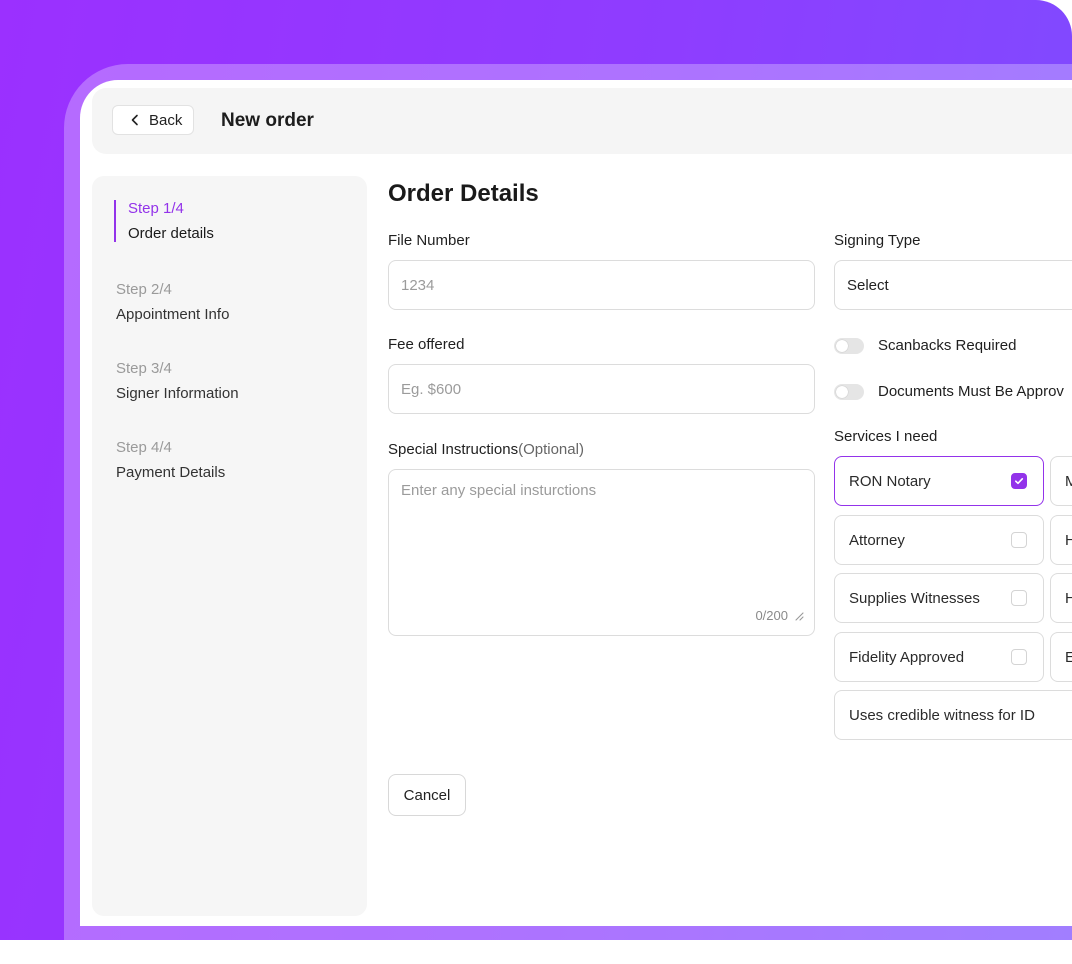 The image size is (1072, 964). Describe the element at coordinates (156, 208) in the screenshot. I see `step-number: Step 1/4` at that location.